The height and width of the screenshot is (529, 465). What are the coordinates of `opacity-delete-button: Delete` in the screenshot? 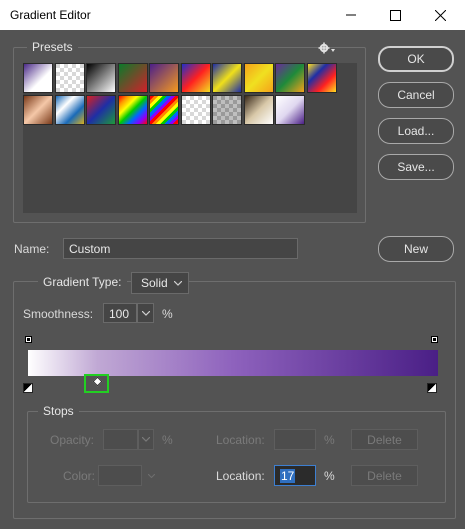 It's located at (384, 439).